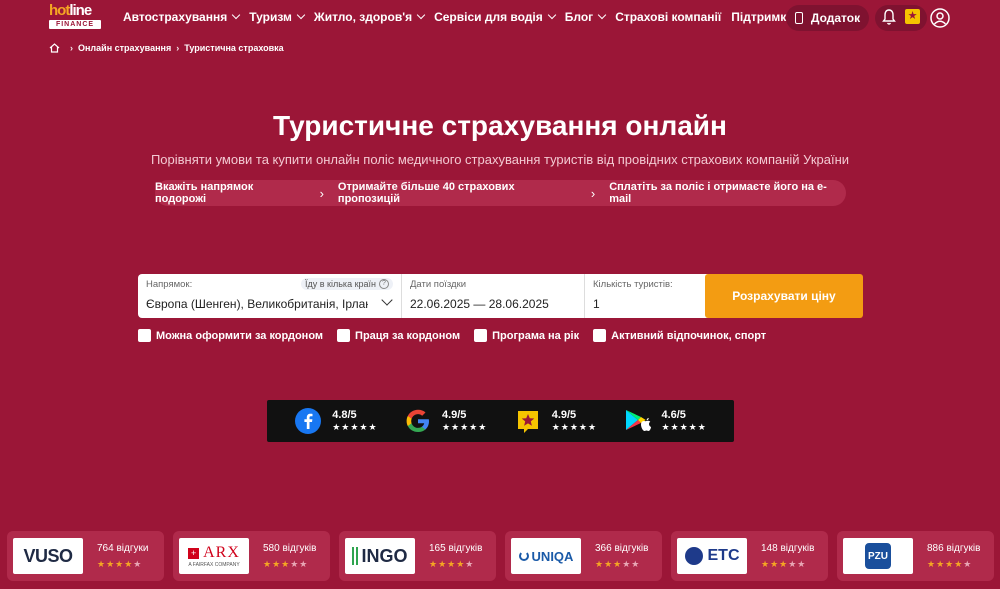 The width and height of the screenshot is (1000, 589). What do you see at coordinates (363, 17) in the screenshot?
I see `nav-item-label: Житло, здоров'я` at bounding box center [363, 17].